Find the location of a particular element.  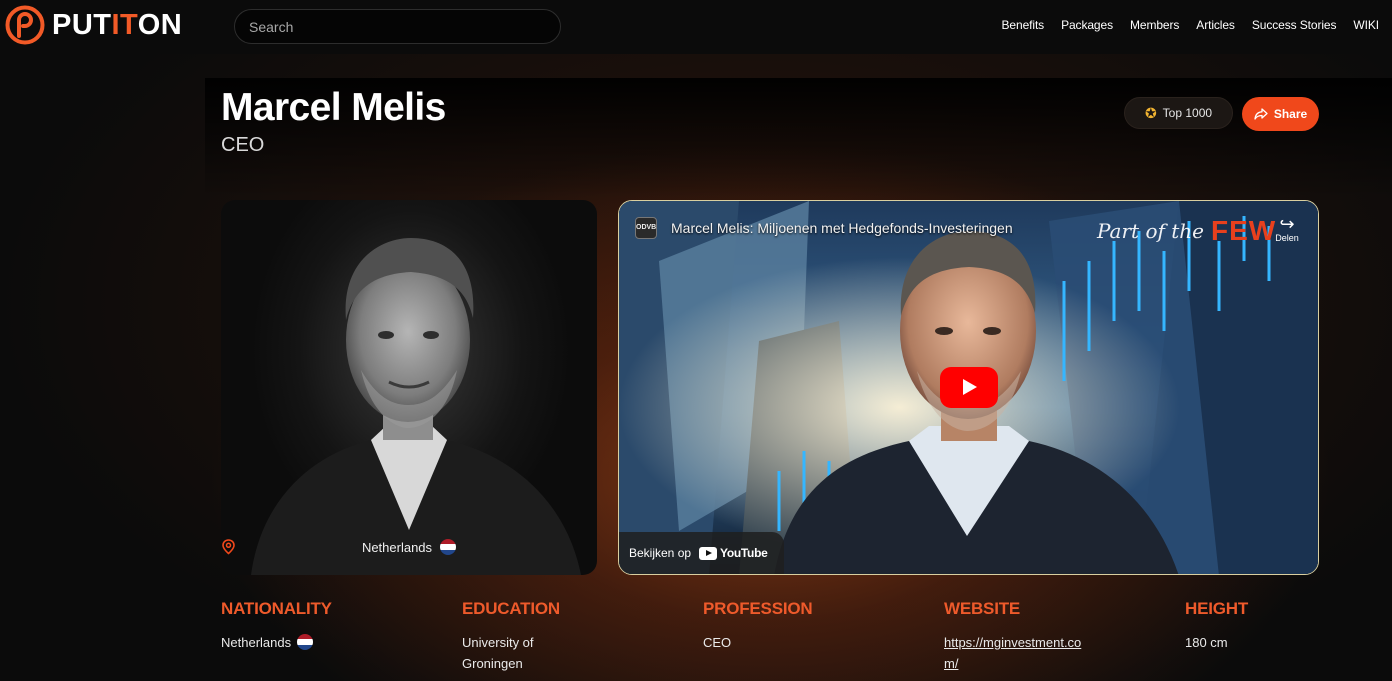

profile-portrait is located at coordinates (416, 406).